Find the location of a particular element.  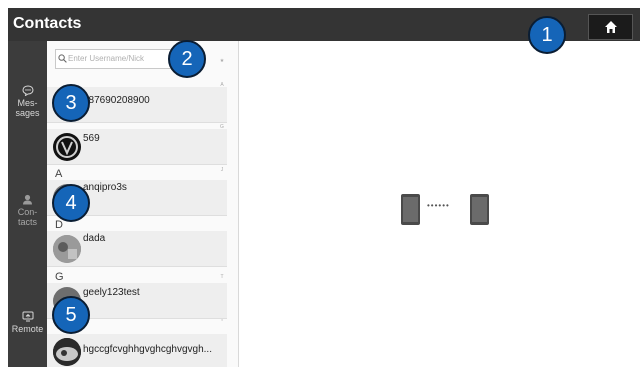

chat-bubble-icon is located at coordinates (27, 90).